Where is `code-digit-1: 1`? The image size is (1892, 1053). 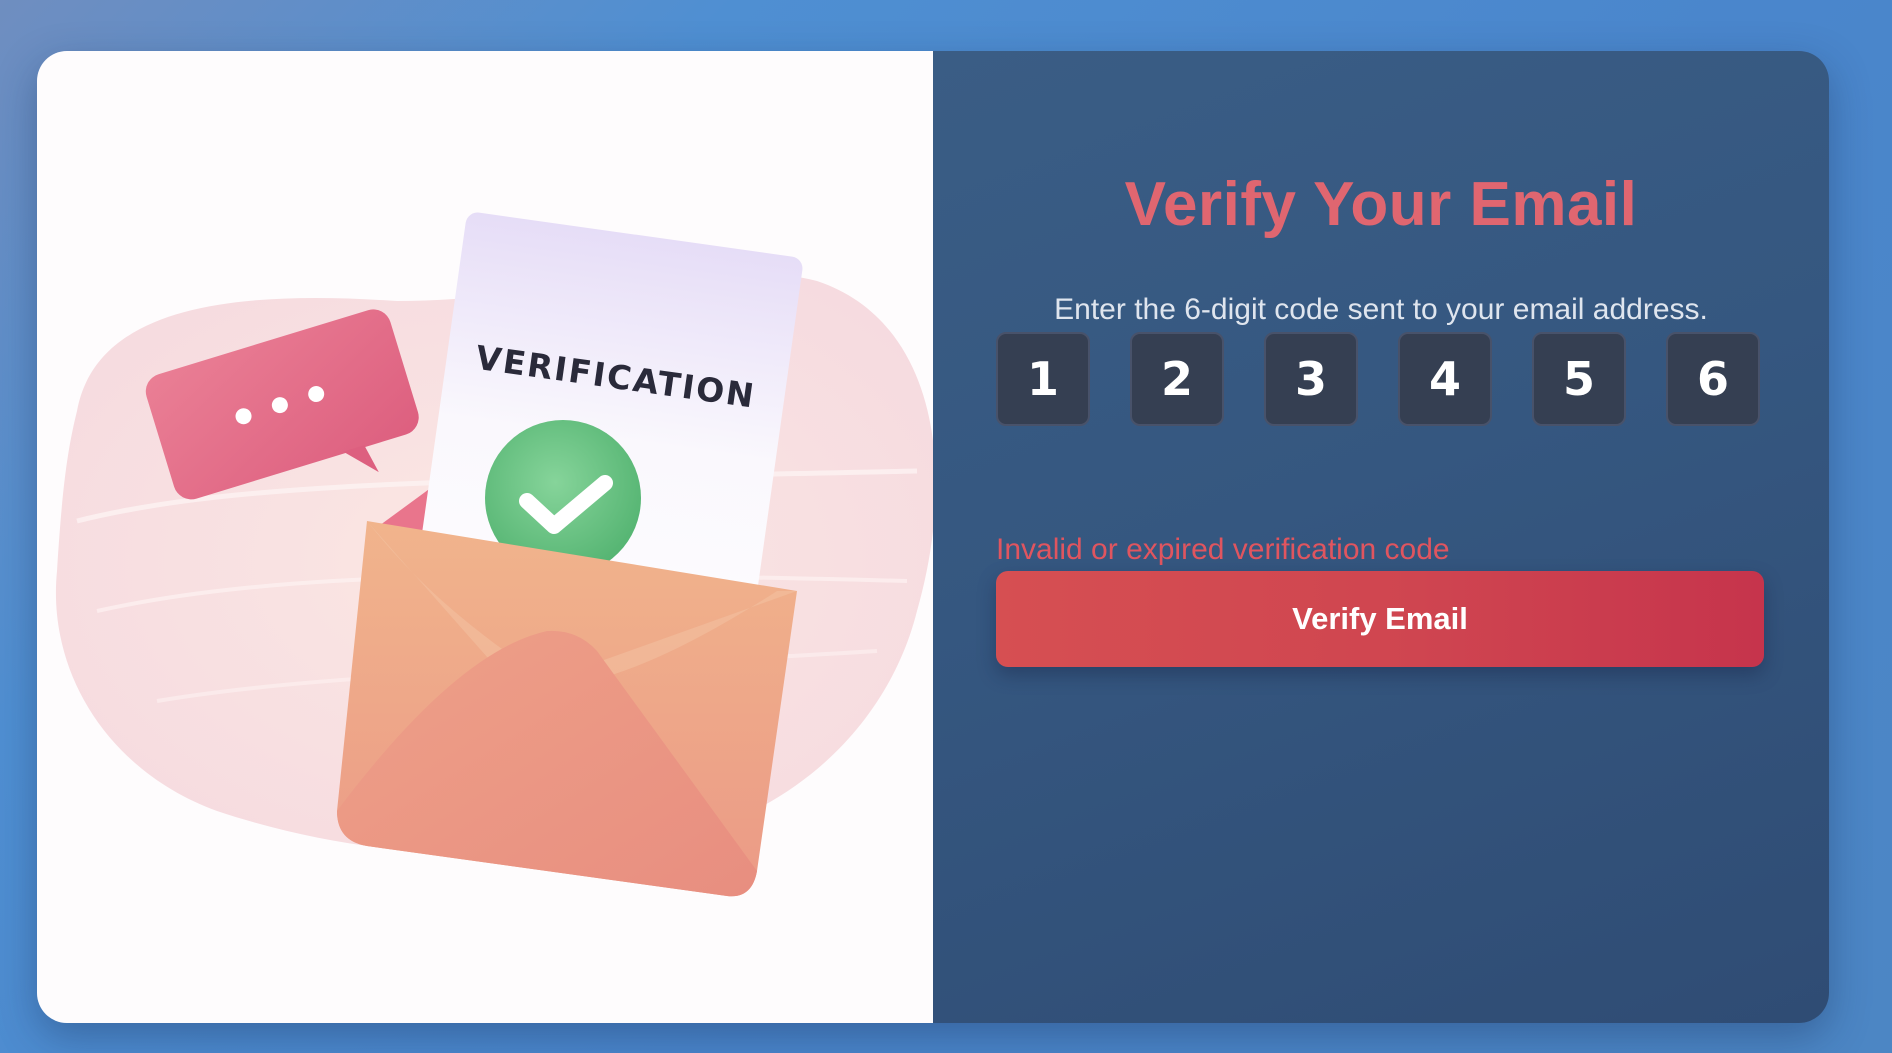 code-digit-1: 1 is located at coordinates (1043, 379).